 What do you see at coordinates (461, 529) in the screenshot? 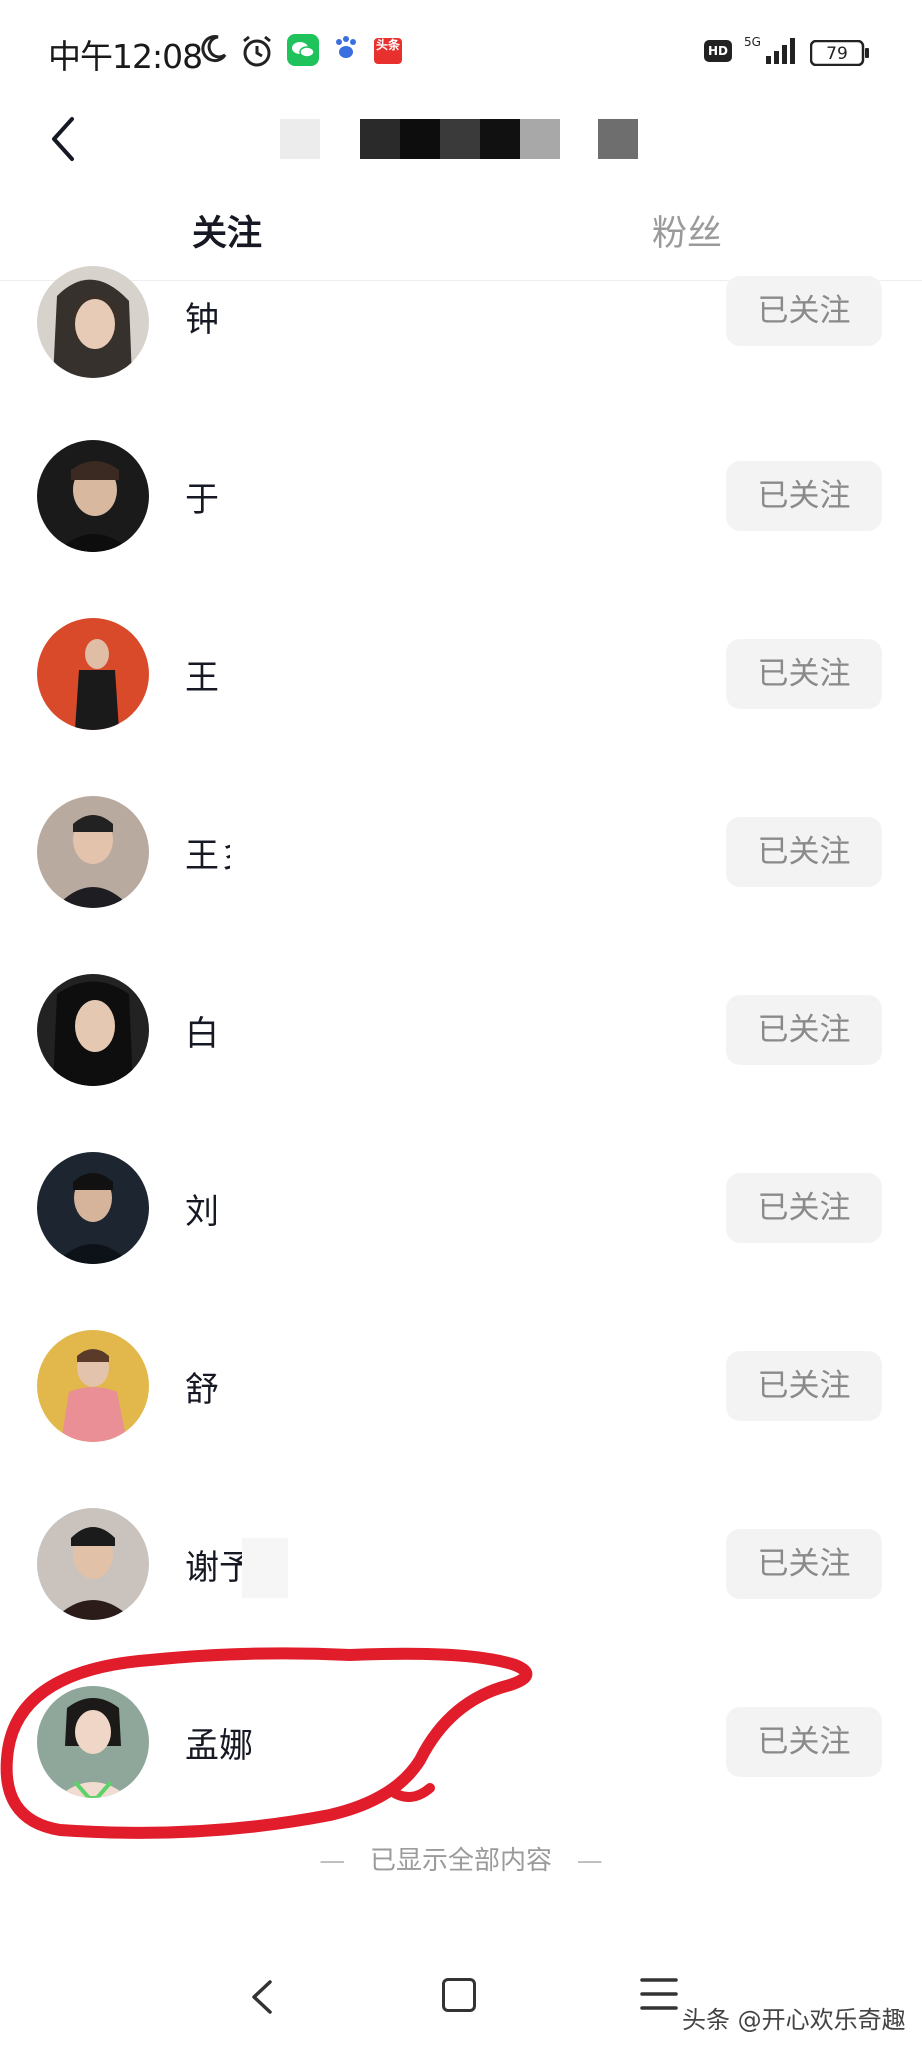
I see `list-item: 于 已关注` at bounding box center [461, 529].